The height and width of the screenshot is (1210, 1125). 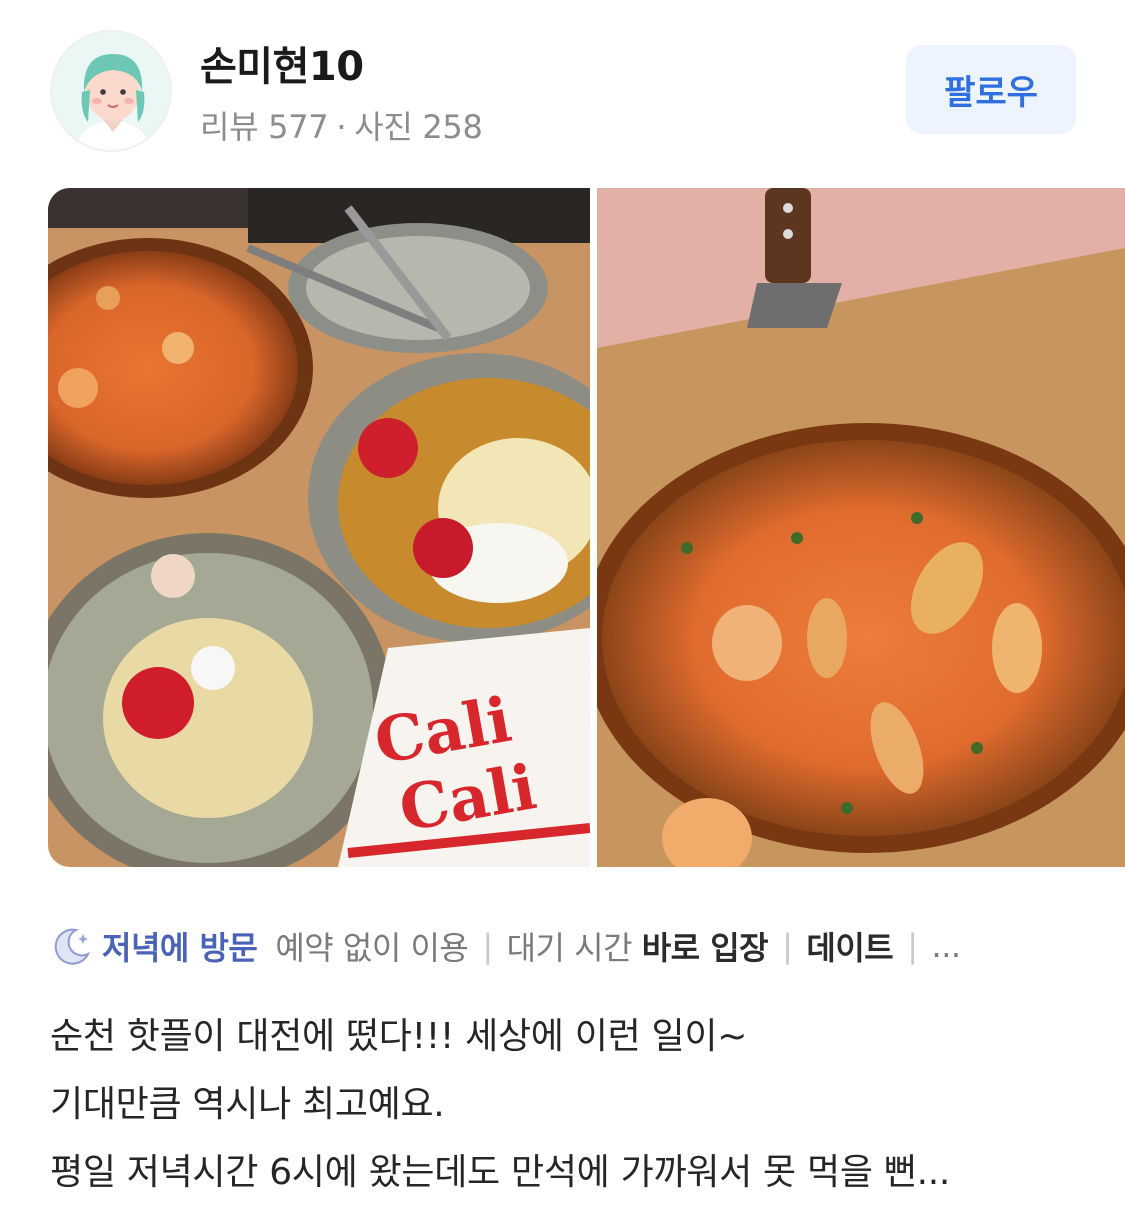 What do you see at coordinates (282, 63) in the screenshot?
I see `user-name: 손미현10` at bounding box center [282, 63].